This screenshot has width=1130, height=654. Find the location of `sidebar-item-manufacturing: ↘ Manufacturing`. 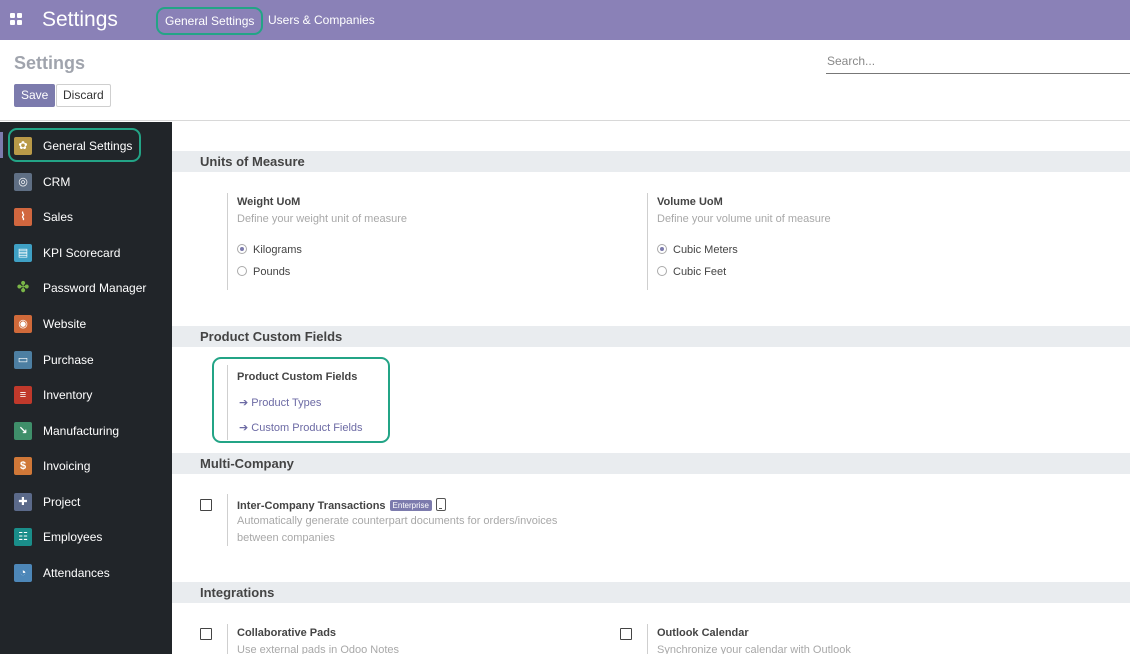

sidebar-item-manufacturing: ↘ Manufacturing is located at coordinates (86, 431).